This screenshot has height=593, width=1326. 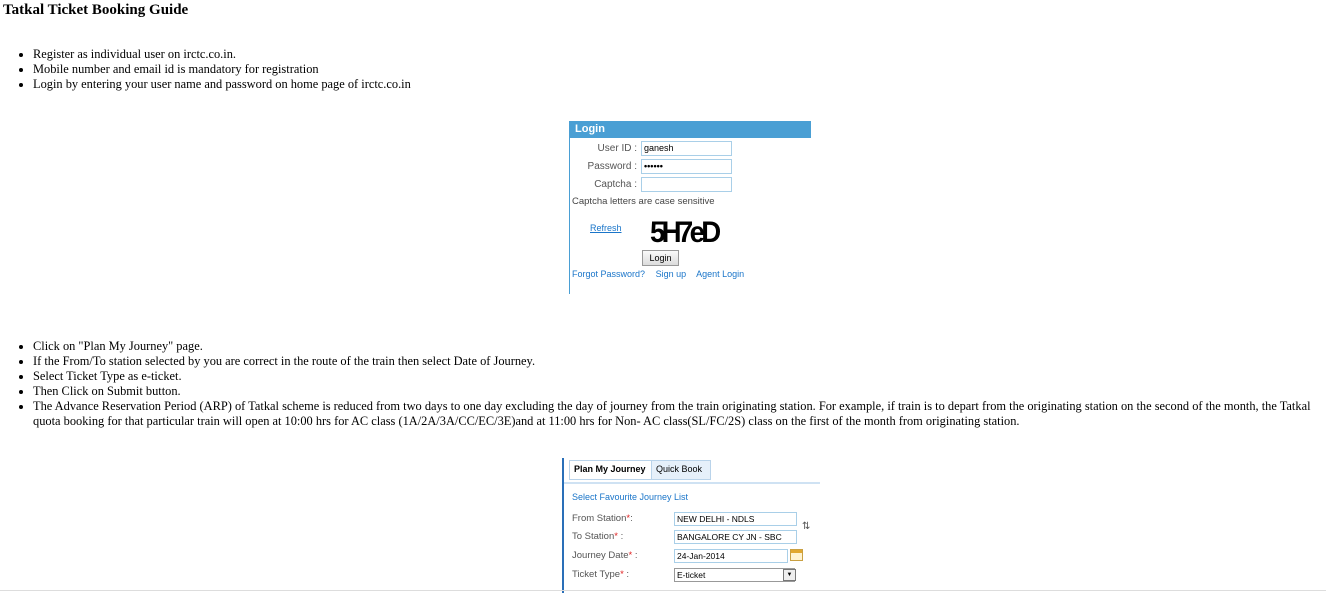 I want to click on from-station-input: NEW DELHI - NDLS, so click(x=735, y=519).